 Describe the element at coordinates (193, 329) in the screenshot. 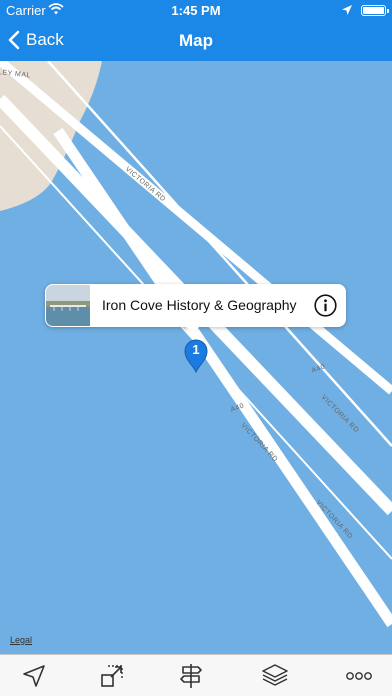

I see `callout-pointer` at that location.